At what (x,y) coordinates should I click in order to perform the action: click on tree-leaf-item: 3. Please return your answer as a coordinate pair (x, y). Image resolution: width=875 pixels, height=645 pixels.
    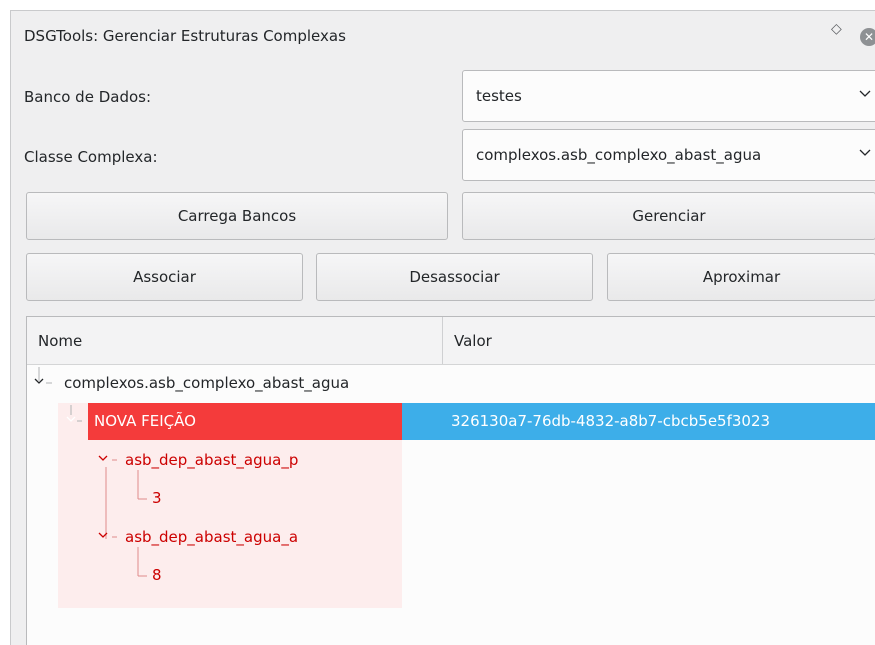
    Looking at the image, I should click on (157, 498).